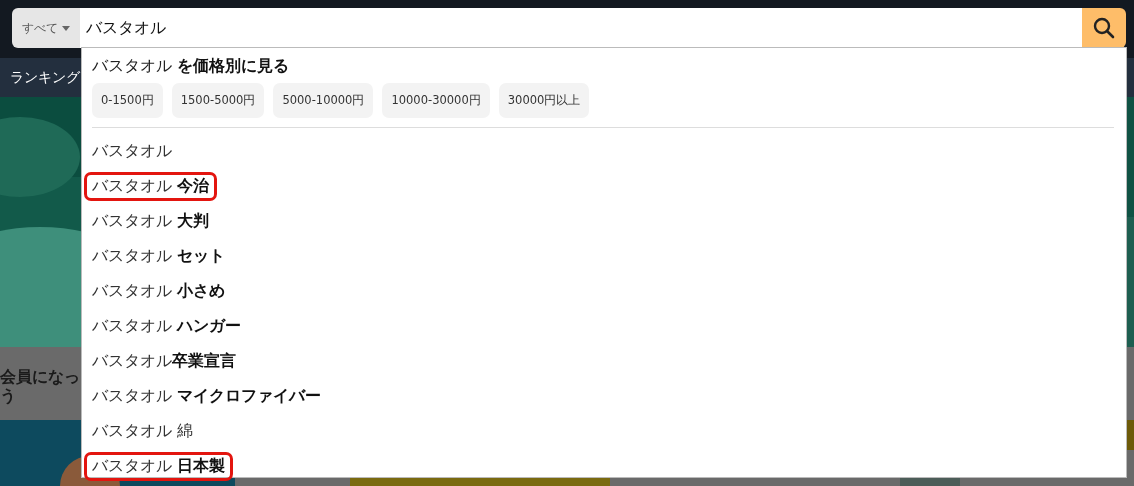 The height and width of the screenshot is (486, 1134). I want to click on price-range-chip: 0-1500円, so click(127, 100).